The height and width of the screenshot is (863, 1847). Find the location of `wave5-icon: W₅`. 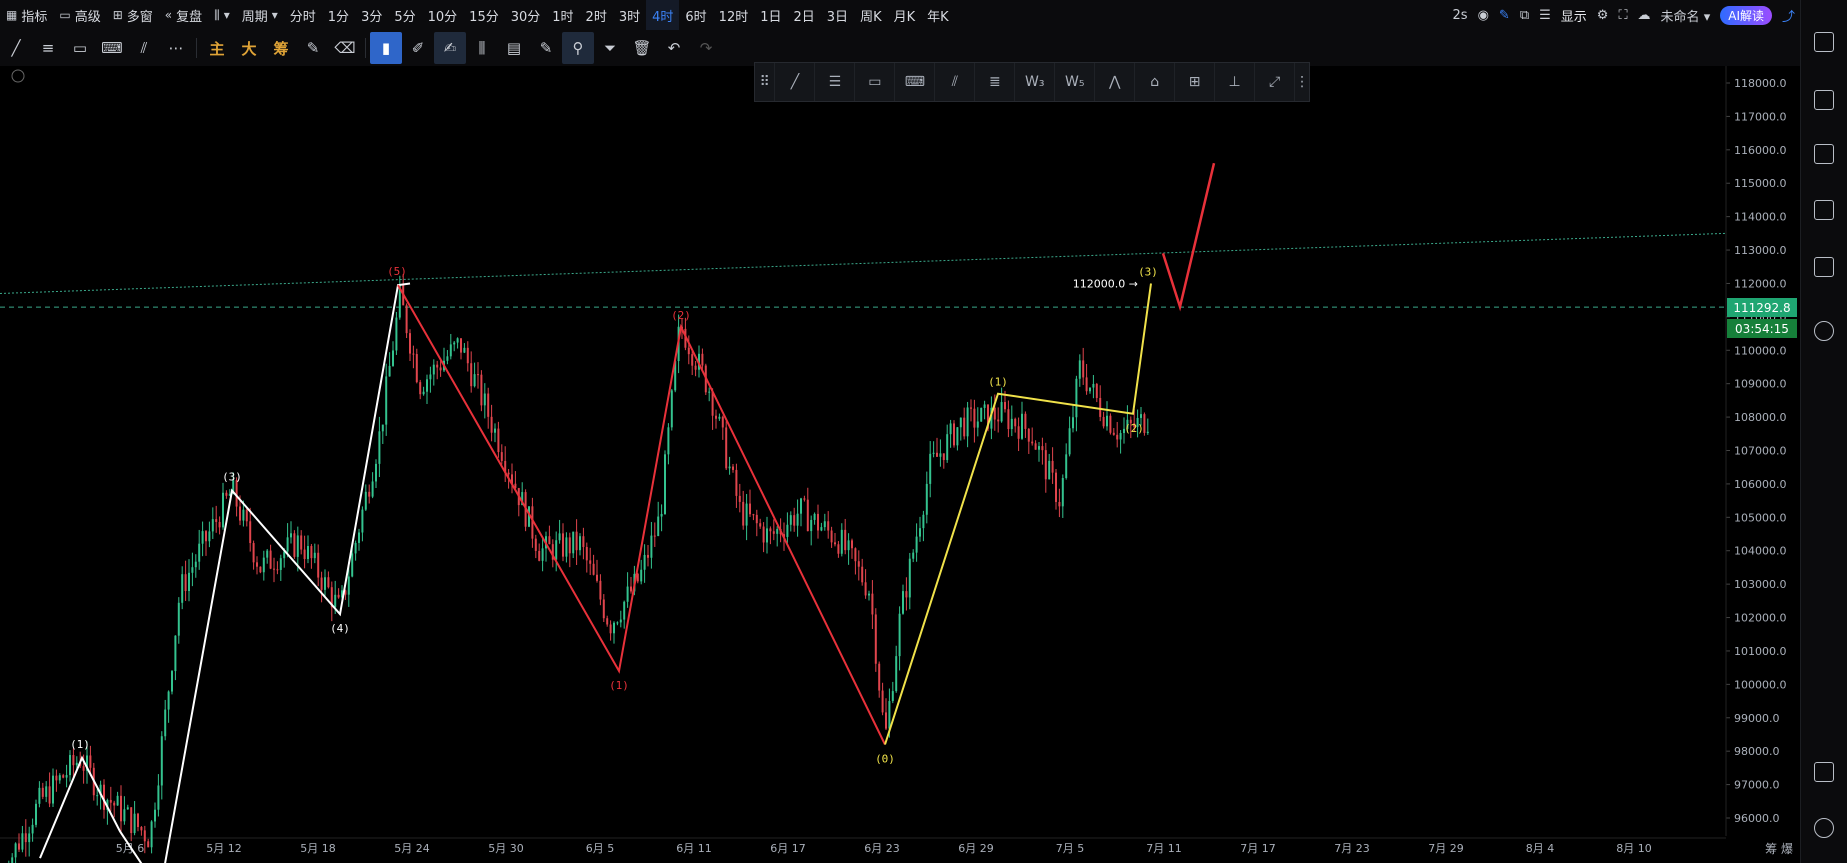

wave5-icon: W₅ is located at coordinates (1075, 82).